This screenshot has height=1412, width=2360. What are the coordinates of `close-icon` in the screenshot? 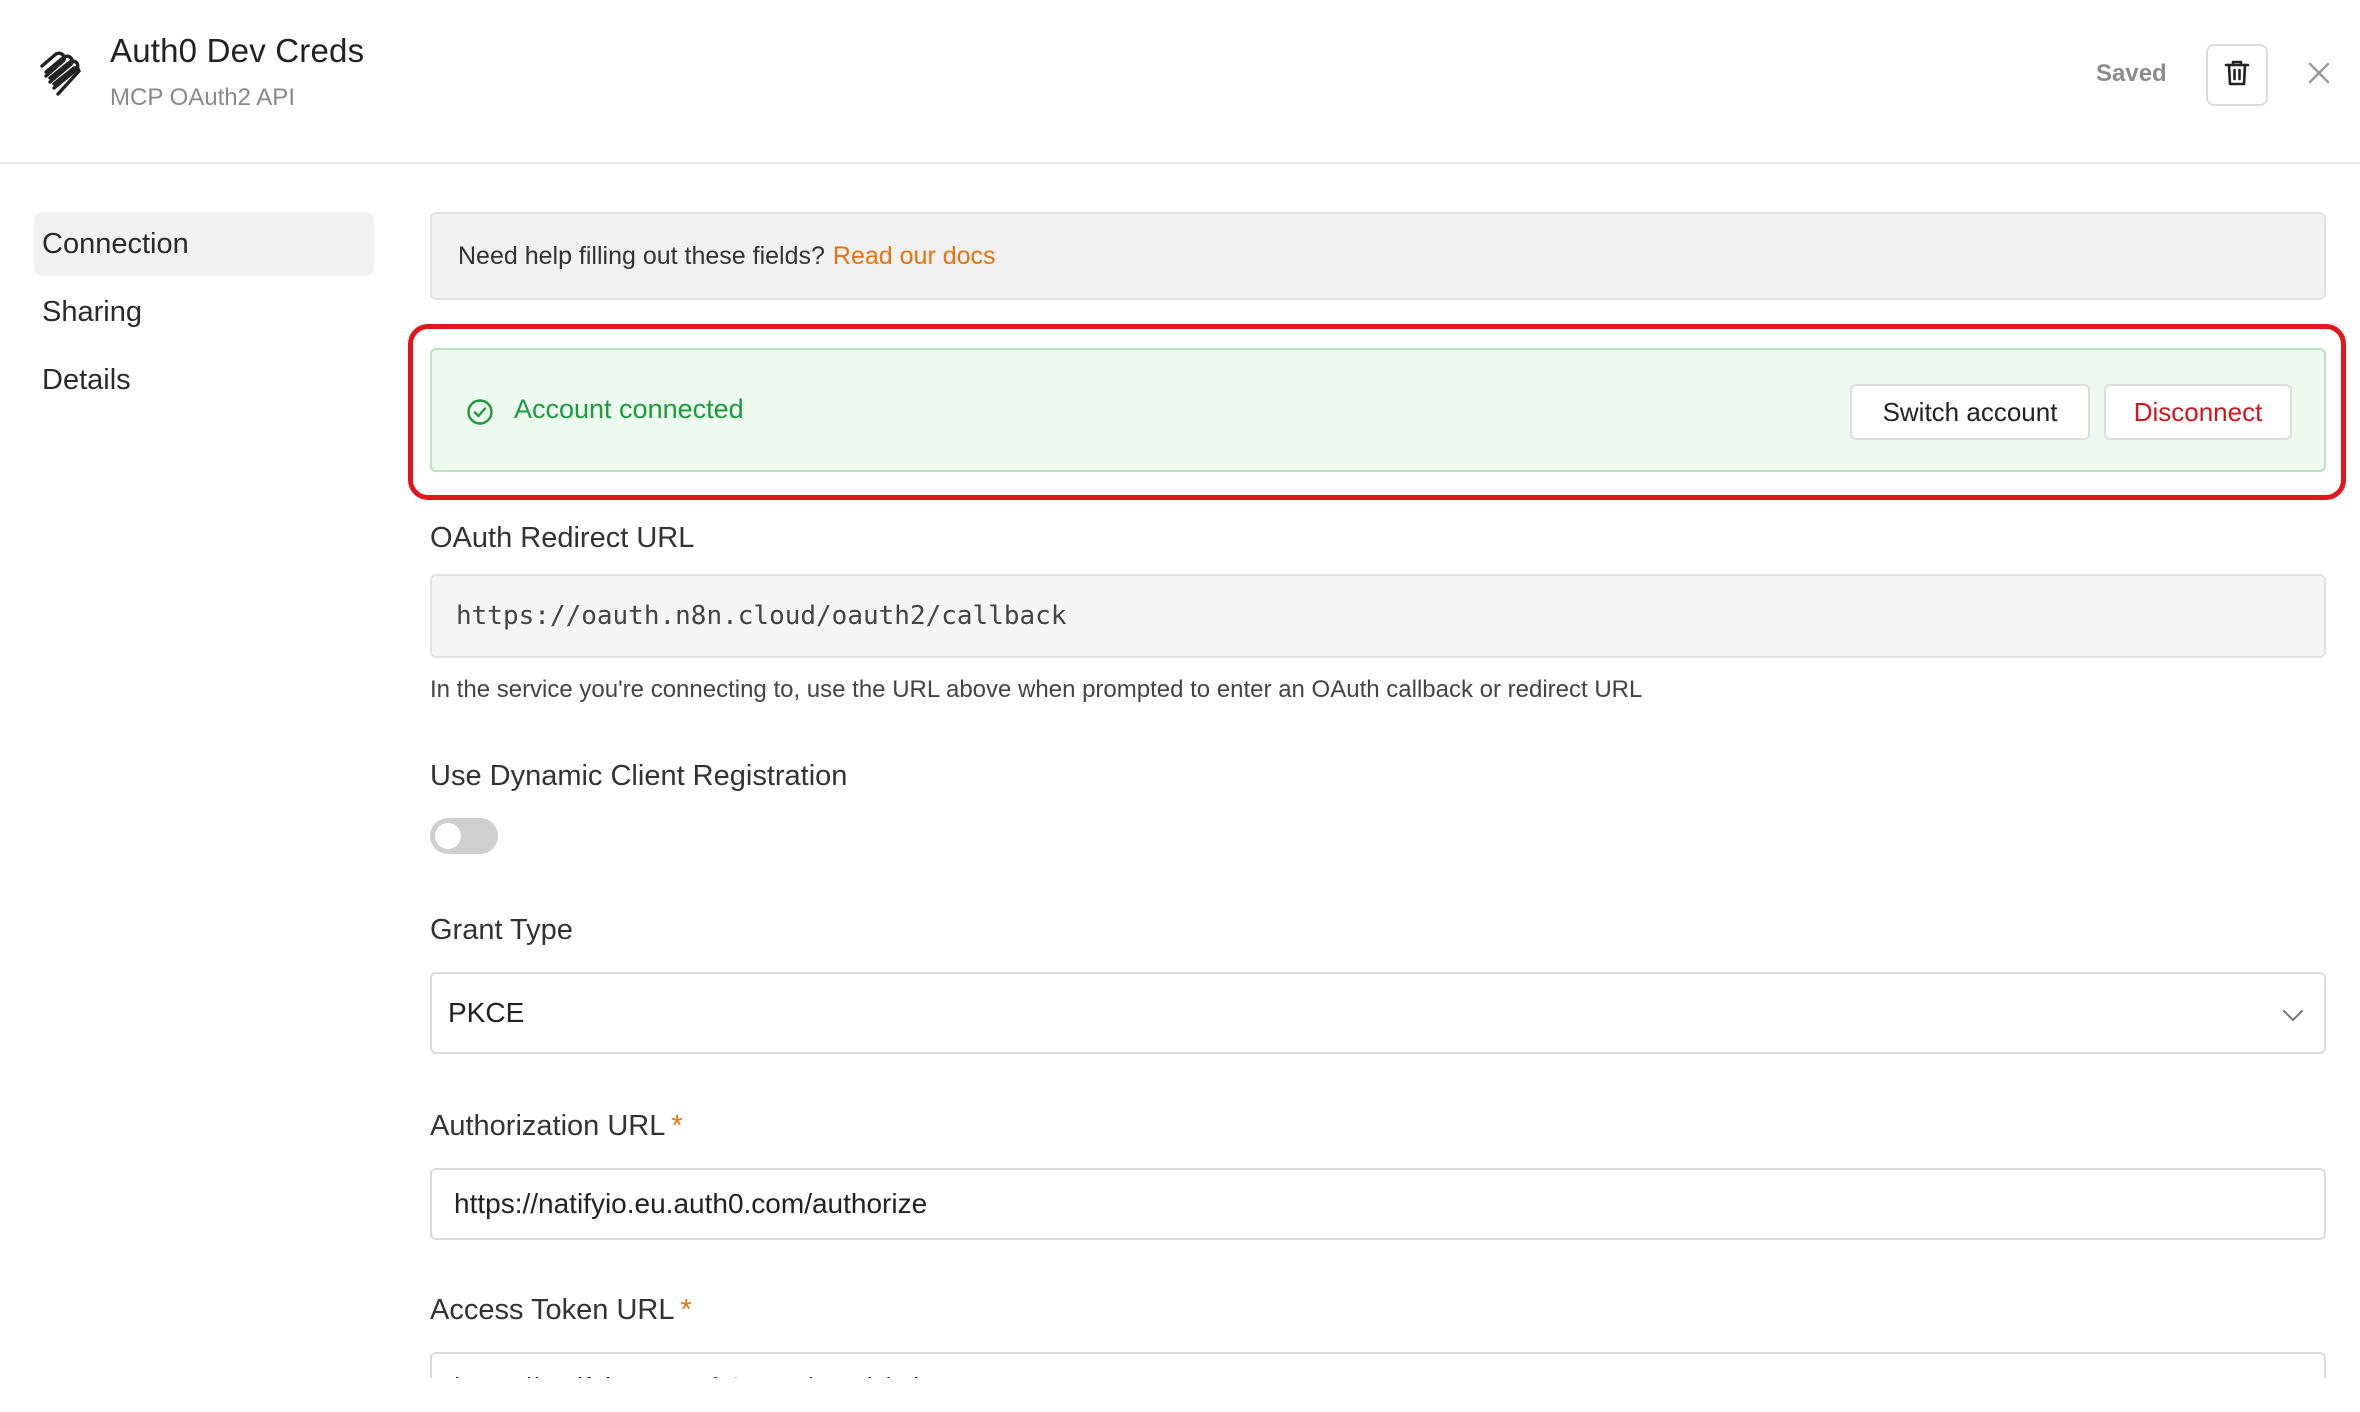 It's located at (2319, 75).